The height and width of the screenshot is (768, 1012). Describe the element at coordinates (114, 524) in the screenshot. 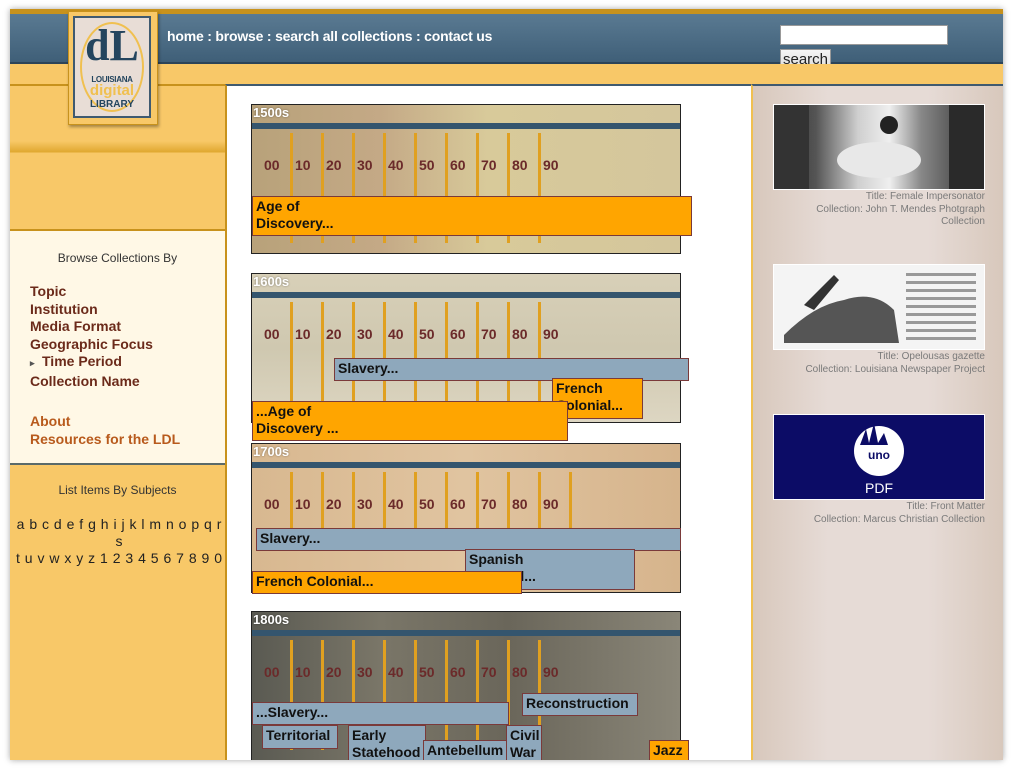

I see `alpha-link-i: i` at that location.